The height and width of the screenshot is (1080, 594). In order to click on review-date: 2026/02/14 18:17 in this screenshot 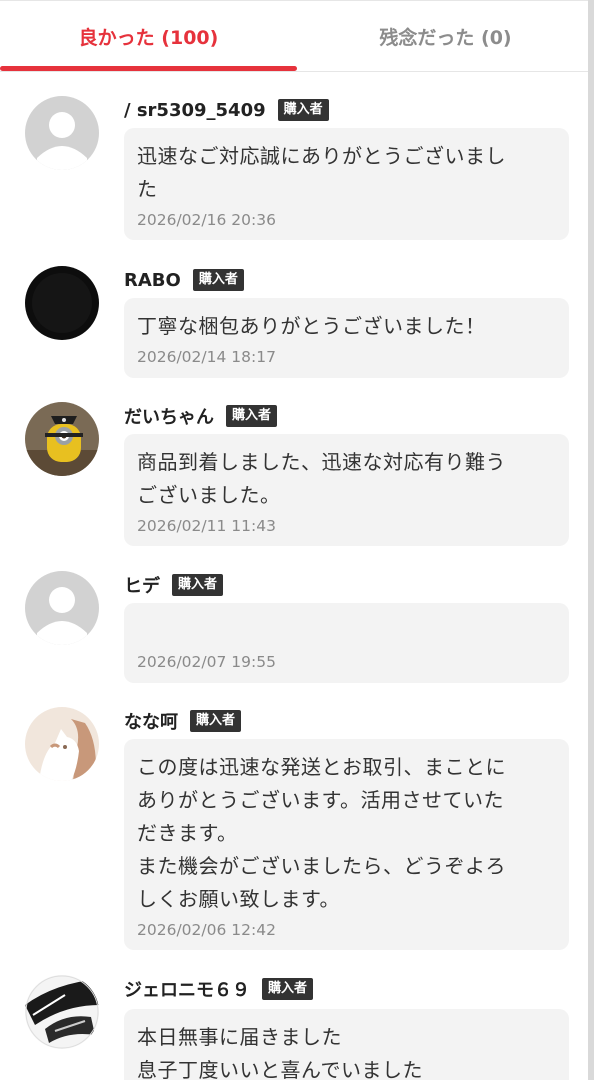, I will do `click(206, 357)`.